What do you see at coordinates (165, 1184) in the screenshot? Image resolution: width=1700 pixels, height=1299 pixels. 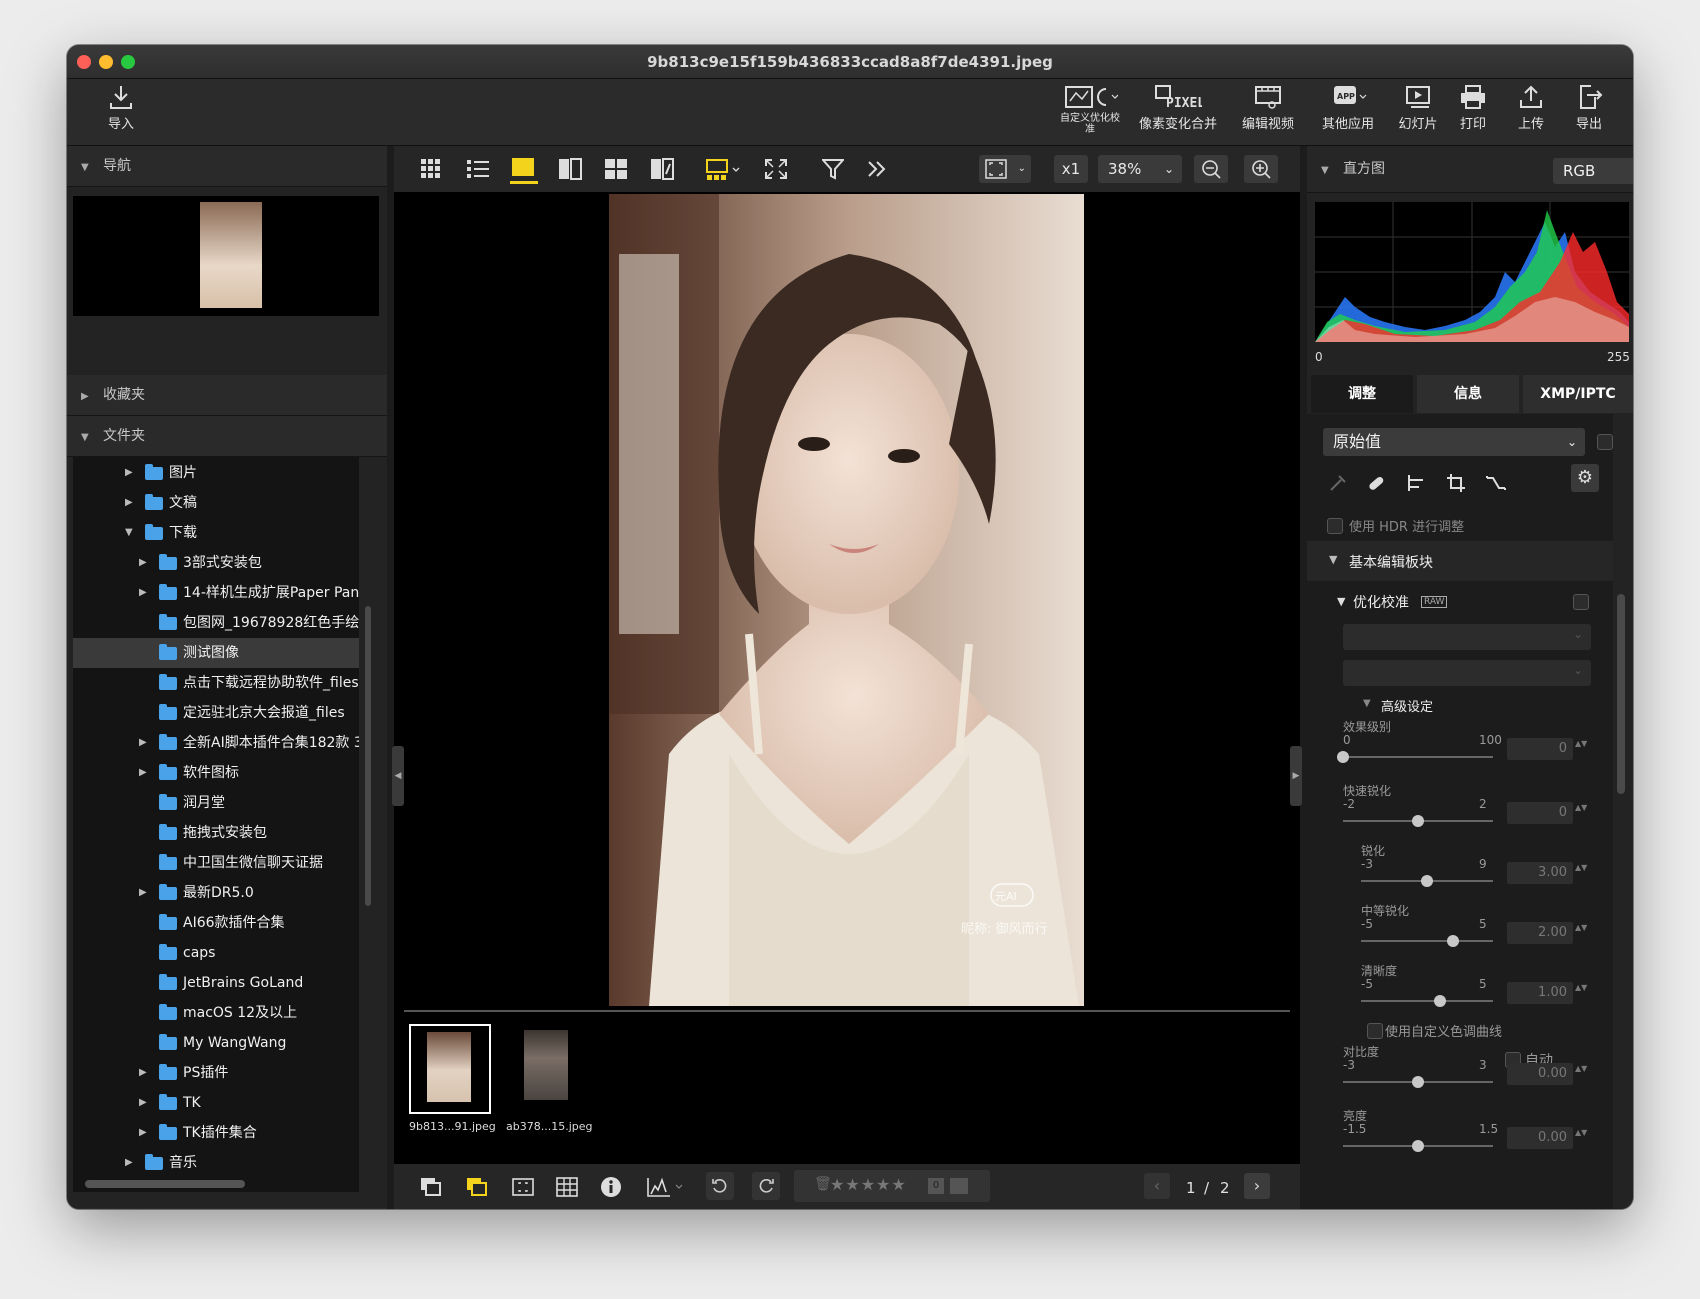 I see `folder-horizontal-scrollbar` at bounding box center [165, 1184].